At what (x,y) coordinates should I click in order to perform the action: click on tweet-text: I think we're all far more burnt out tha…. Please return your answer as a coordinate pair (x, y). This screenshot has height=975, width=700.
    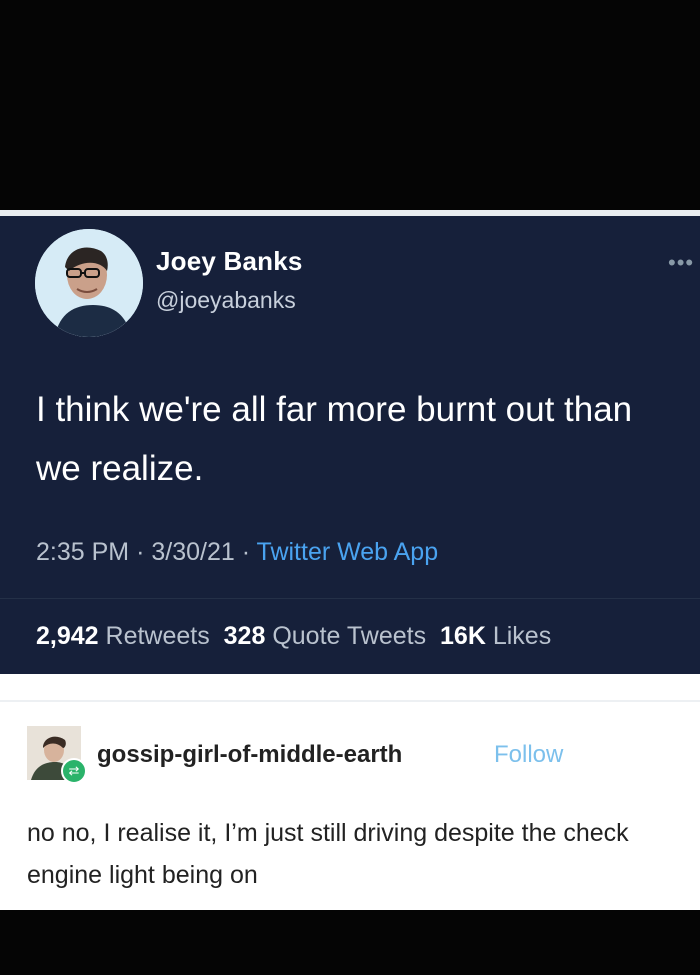
    Looking at the image, I should click on (334, 439).